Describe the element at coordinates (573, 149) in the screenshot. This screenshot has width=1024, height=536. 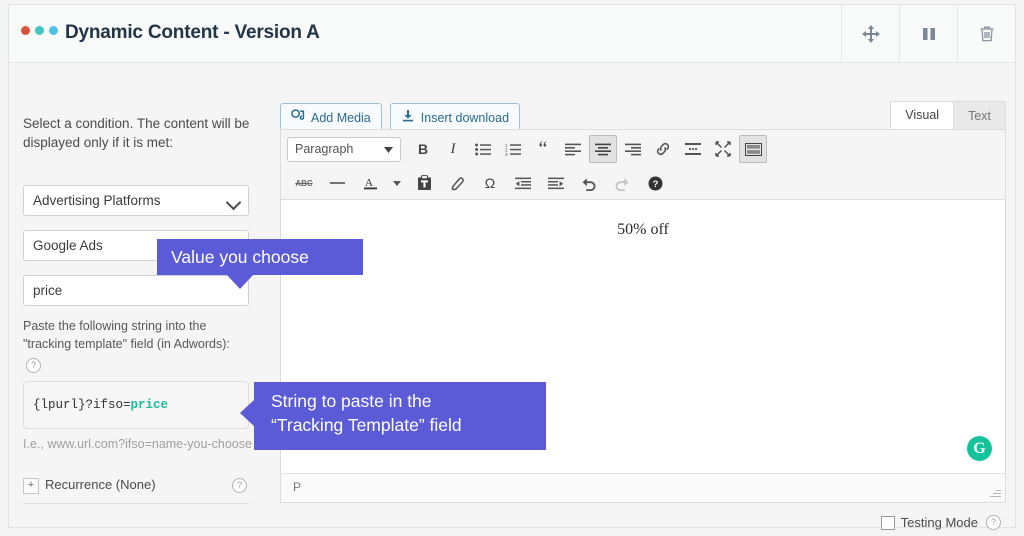
I see `align-left-icon` at that location.